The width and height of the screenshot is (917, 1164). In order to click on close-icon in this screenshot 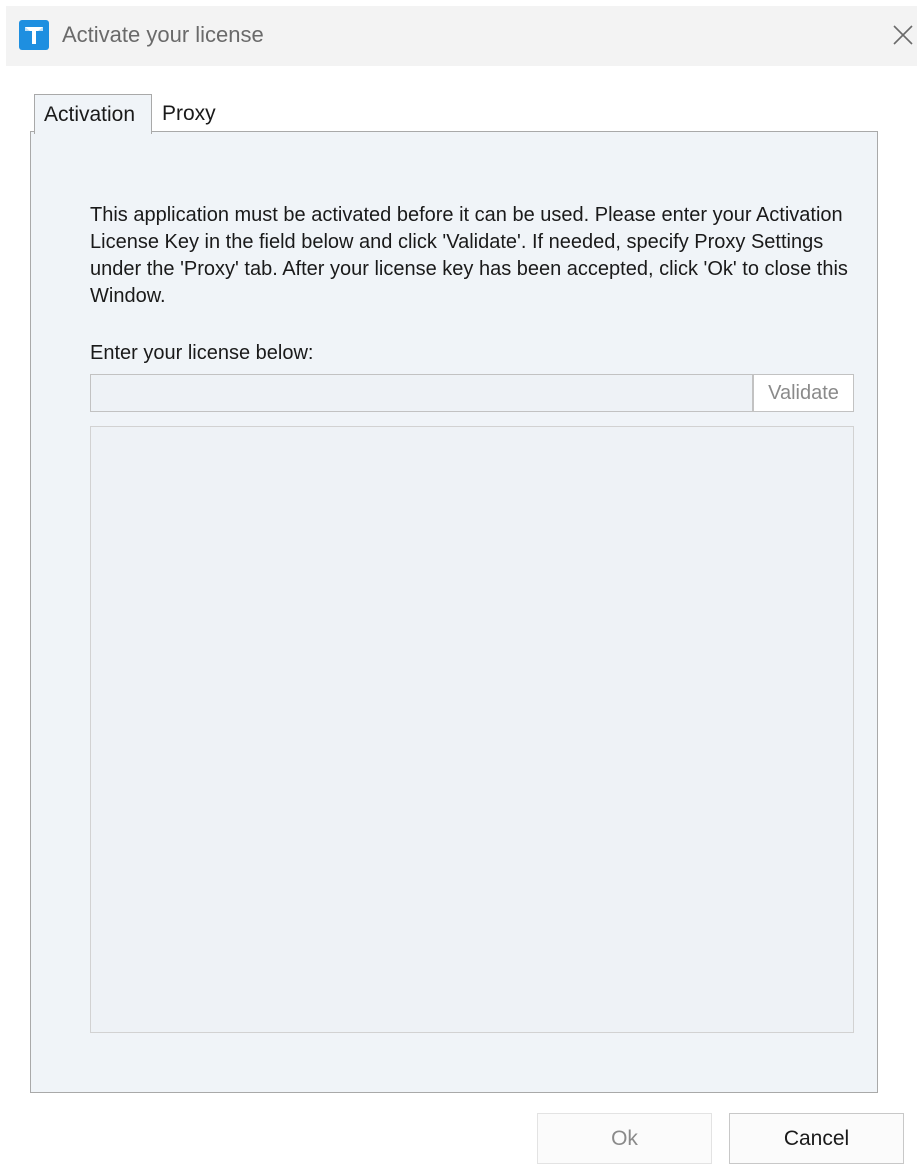, I will do `click(903, 35)`.